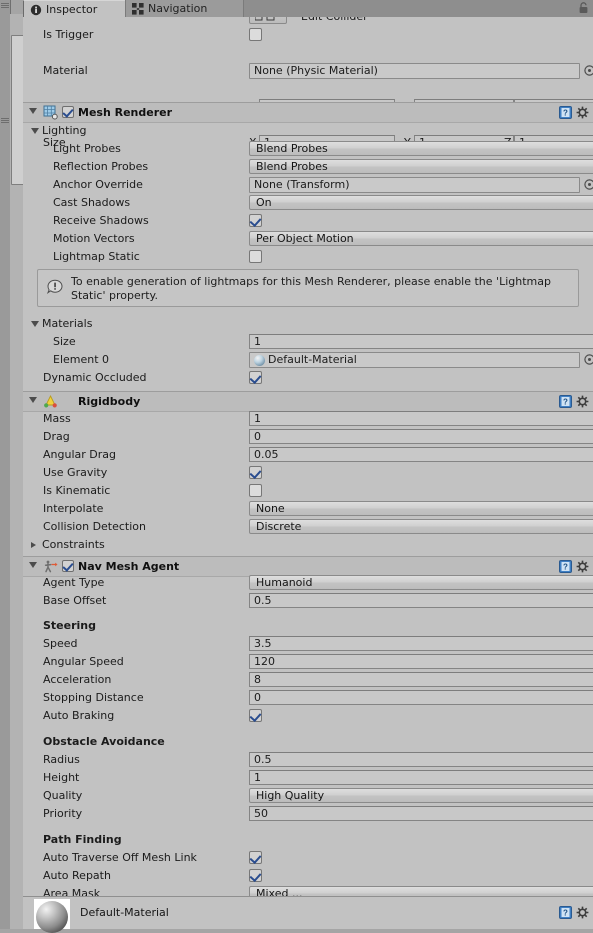 Image resolution: width=593 pixels, height=933 pixels. Describe the element at coordinates (255, 857) in the screenshot. I see `auto-traverse-checkbox` at that location.